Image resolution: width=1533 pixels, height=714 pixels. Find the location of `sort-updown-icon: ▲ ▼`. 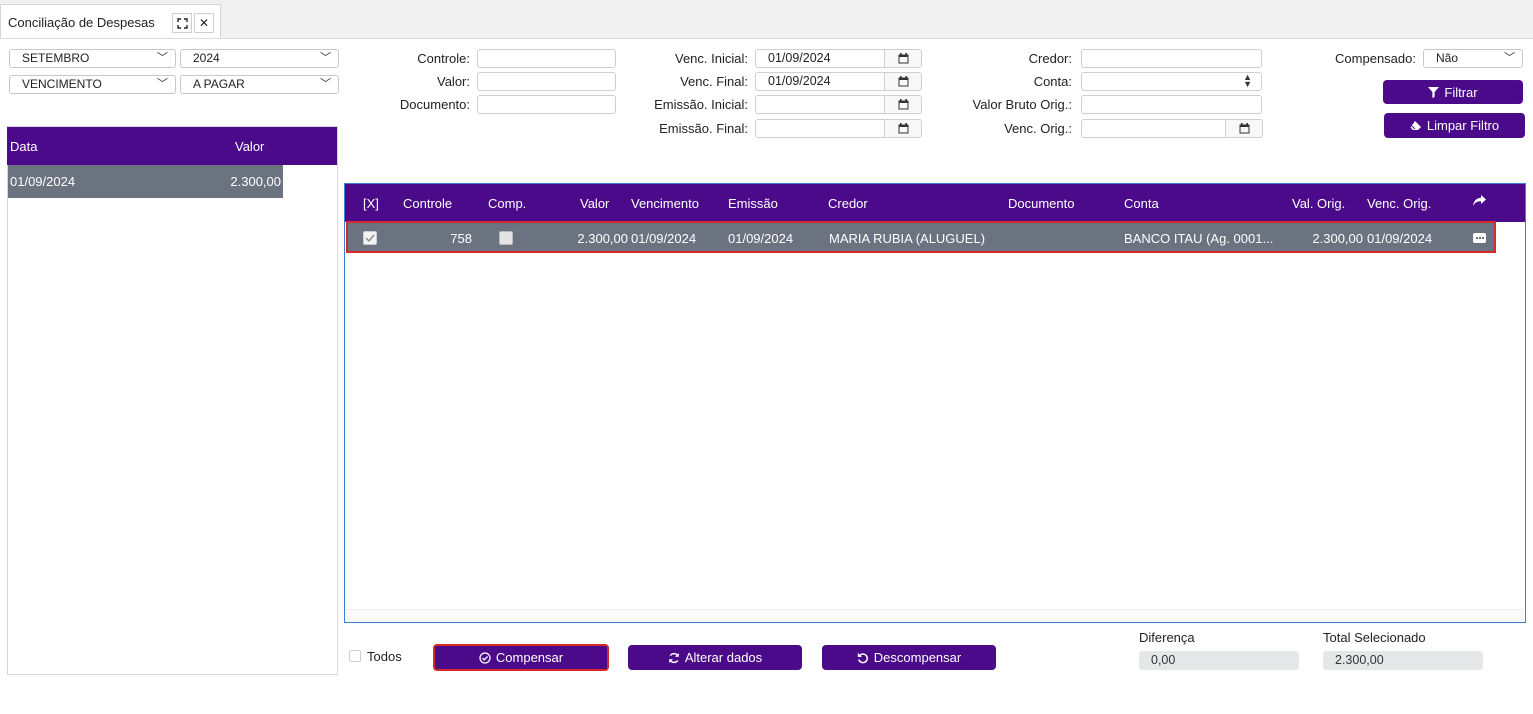

sort-updown-icon: ▲ ▼ is located at coordinates (1247, 80).